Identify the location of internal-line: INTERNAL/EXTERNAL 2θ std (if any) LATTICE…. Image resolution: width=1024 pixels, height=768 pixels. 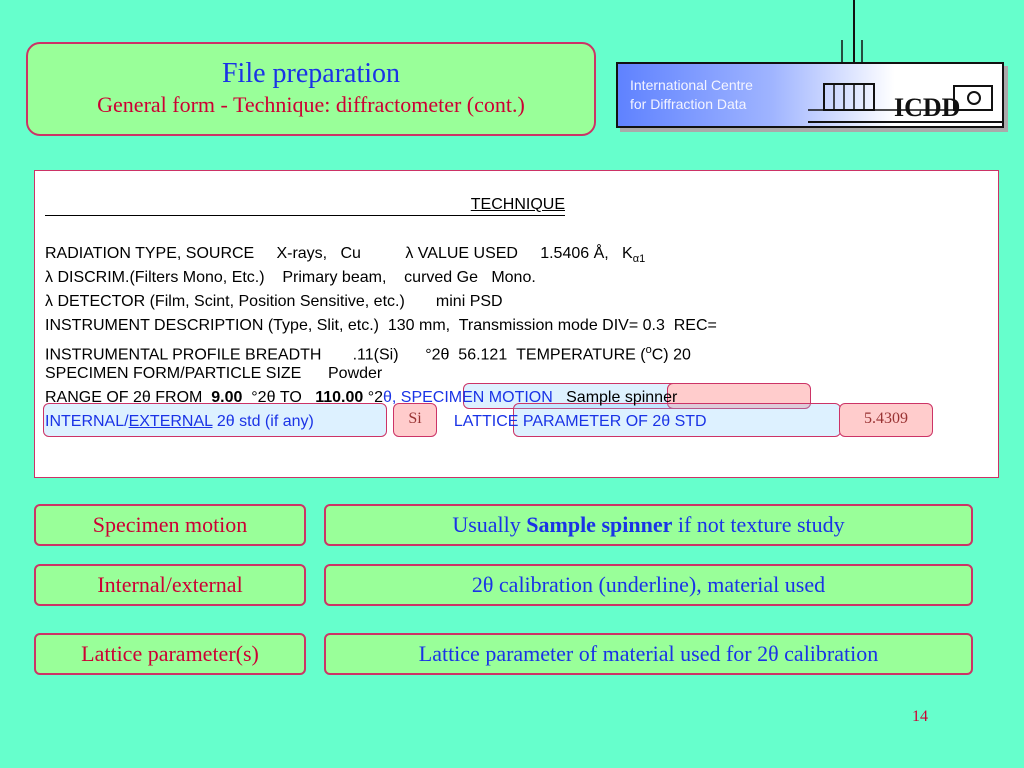
(376, 421).